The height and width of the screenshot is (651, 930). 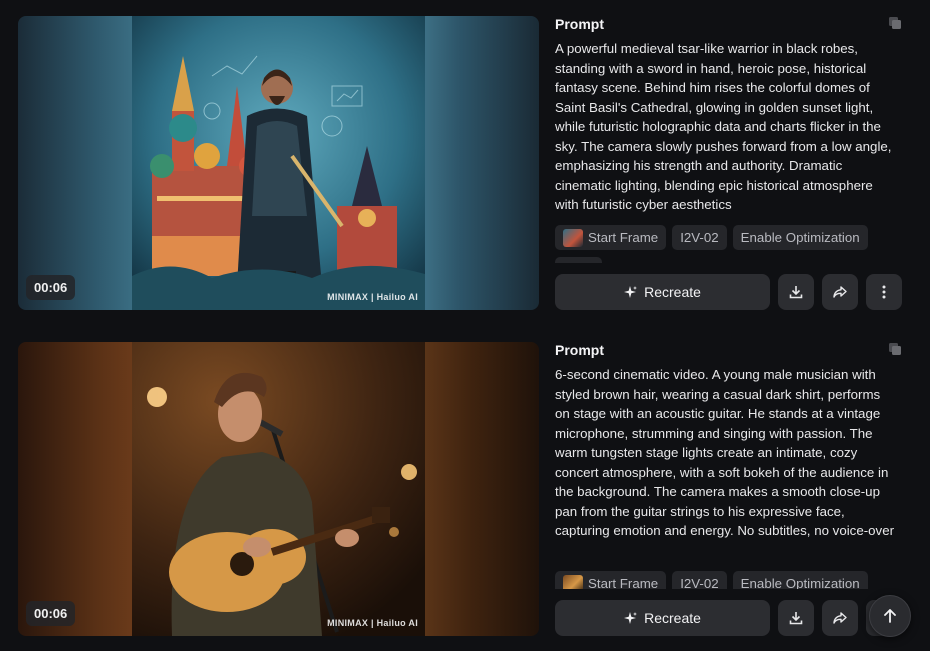 I want to click on warrior-cathedral-image, so click(x=278, y=163).